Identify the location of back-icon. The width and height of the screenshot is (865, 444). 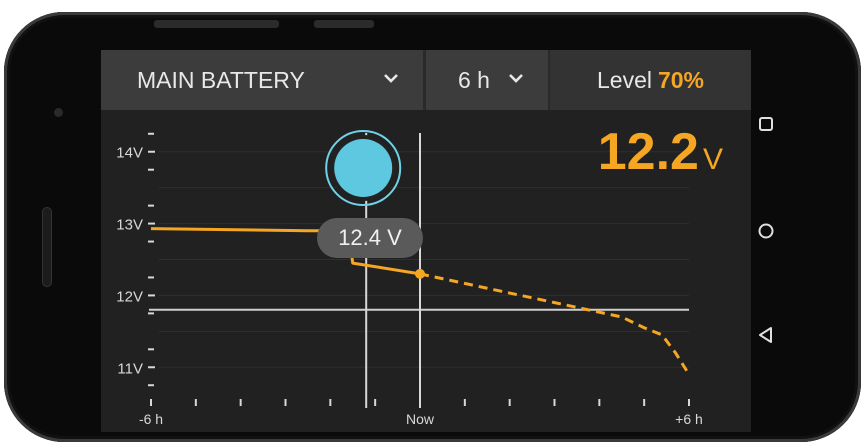
(766, 335).